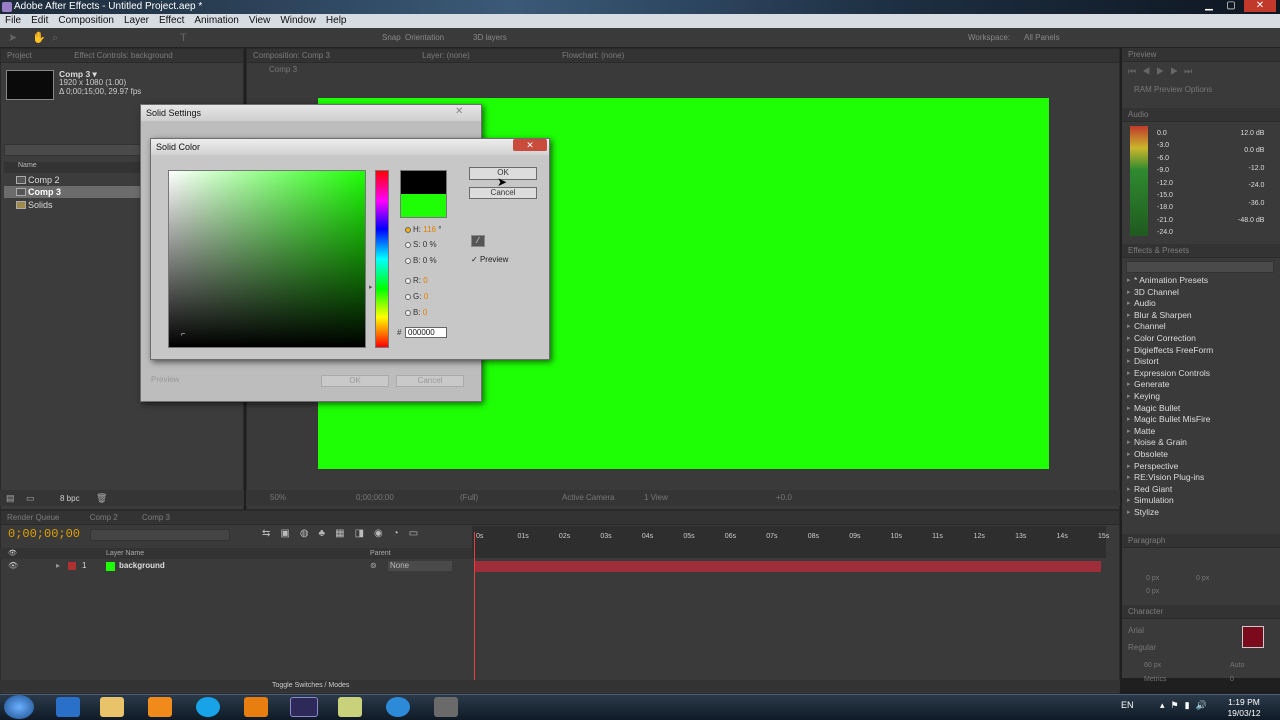  Describe the element at coordinates (1244, 713) in the screenshot. I see `clock-date: 19/03/12` at that location.